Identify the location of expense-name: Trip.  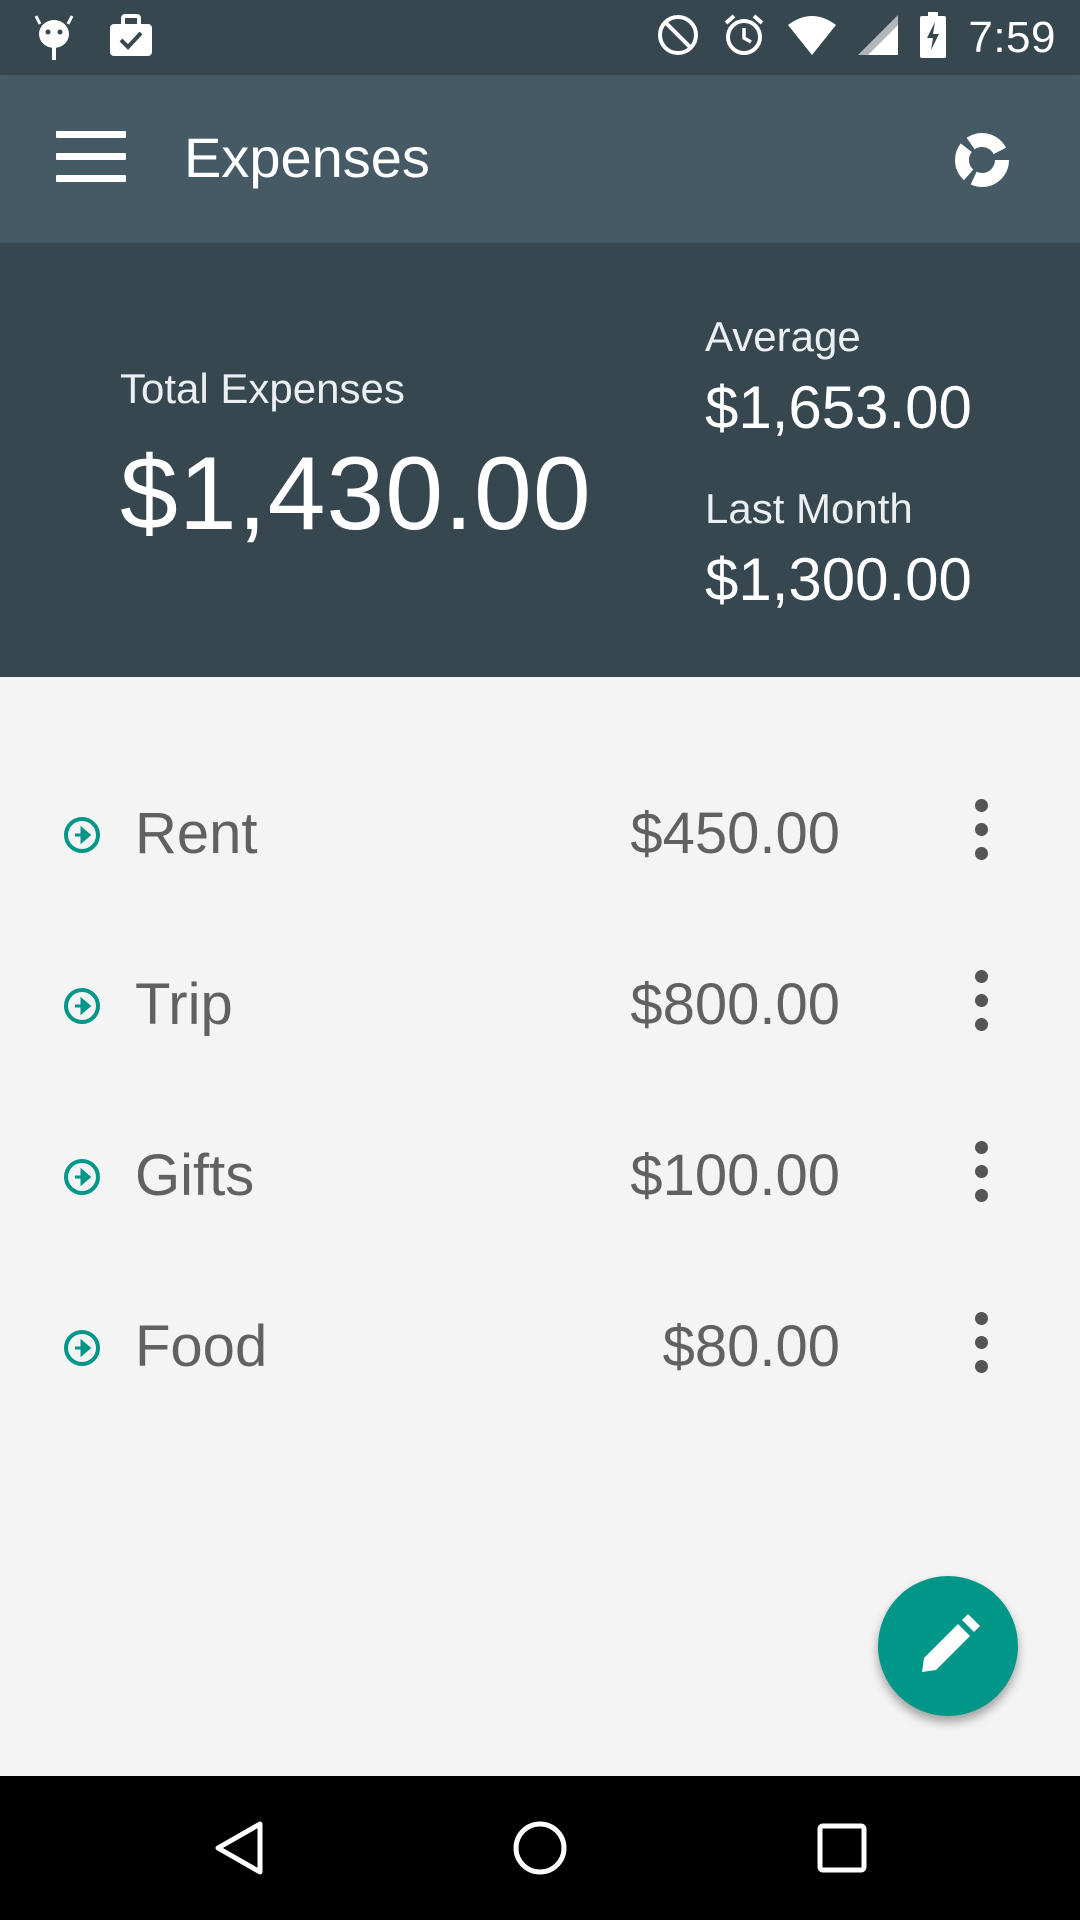
(184, 1004).